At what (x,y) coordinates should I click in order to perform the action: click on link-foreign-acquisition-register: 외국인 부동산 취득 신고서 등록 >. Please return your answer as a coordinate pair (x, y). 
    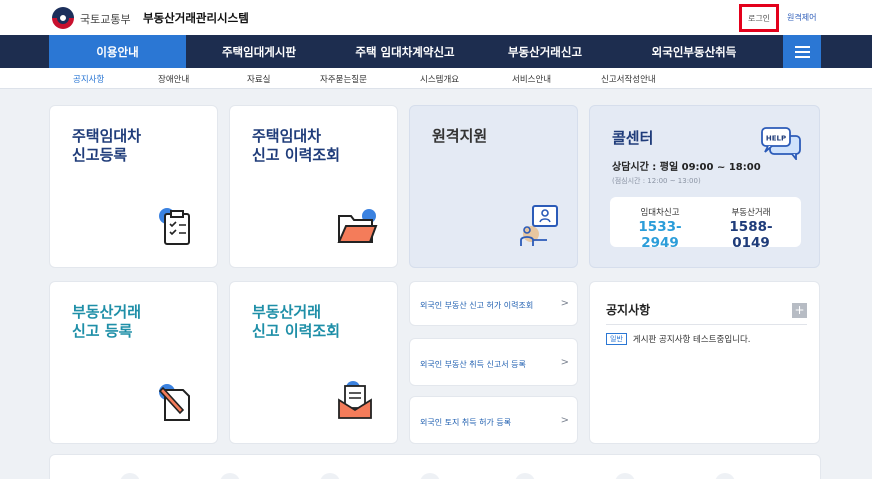
    Looking at the image, I should click on (493, 362).